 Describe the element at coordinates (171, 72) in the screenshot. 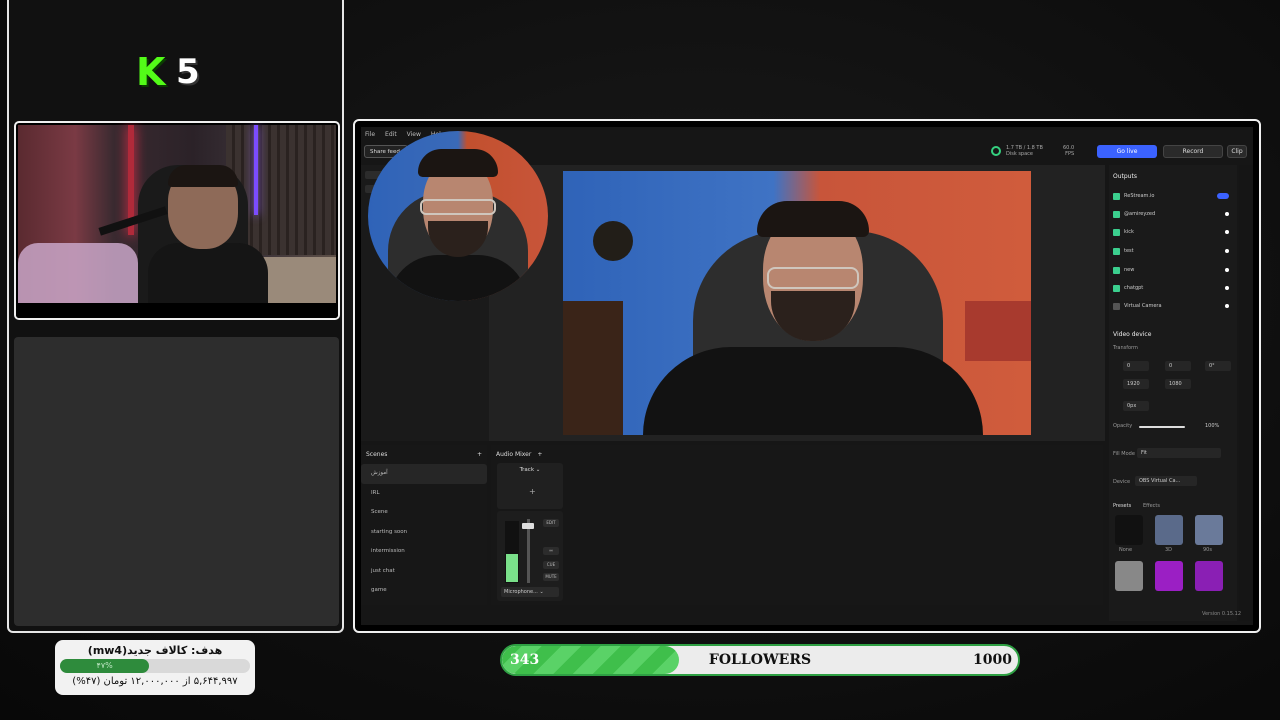

I see `kick-logo: K 5` at that location.